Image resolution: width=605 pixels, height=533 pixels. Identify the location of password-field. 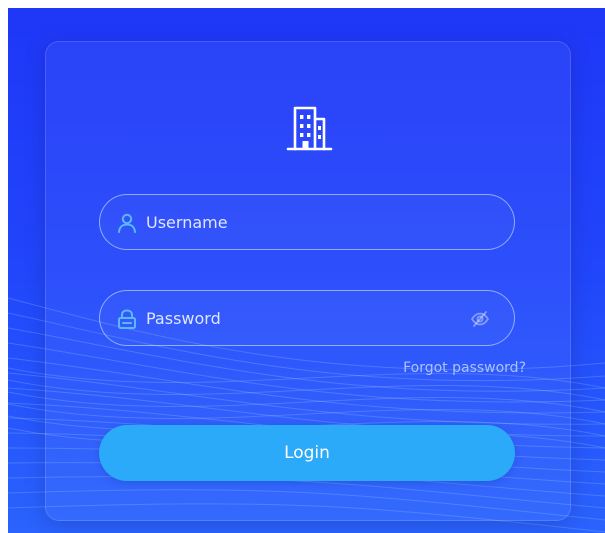
(307, 318).